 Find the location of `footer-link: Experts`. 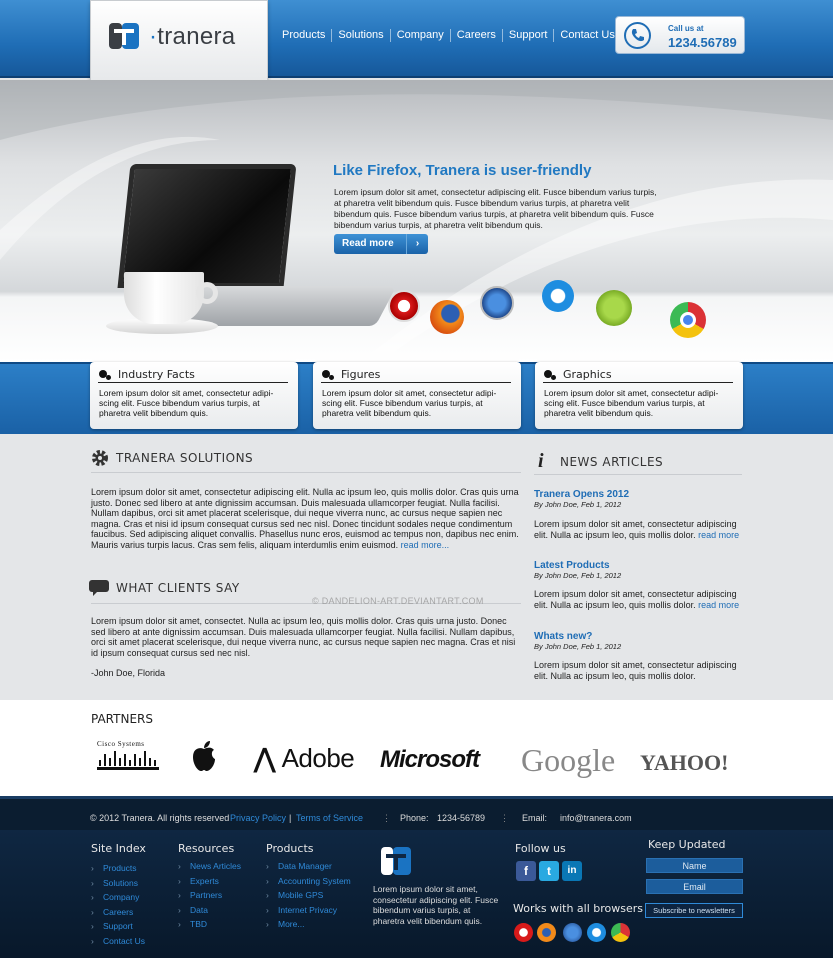

footer-link: Experts is located at coordinates (209, 881).